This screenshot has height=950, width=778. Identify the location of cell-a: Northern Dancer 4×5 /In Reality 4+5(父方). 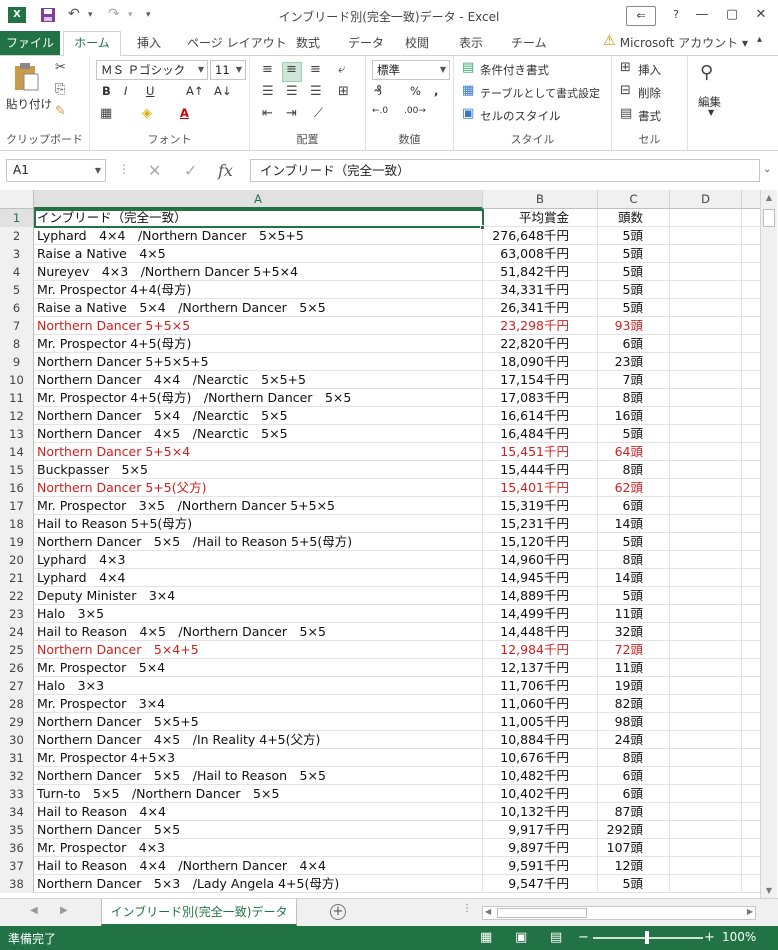
(258, 740).